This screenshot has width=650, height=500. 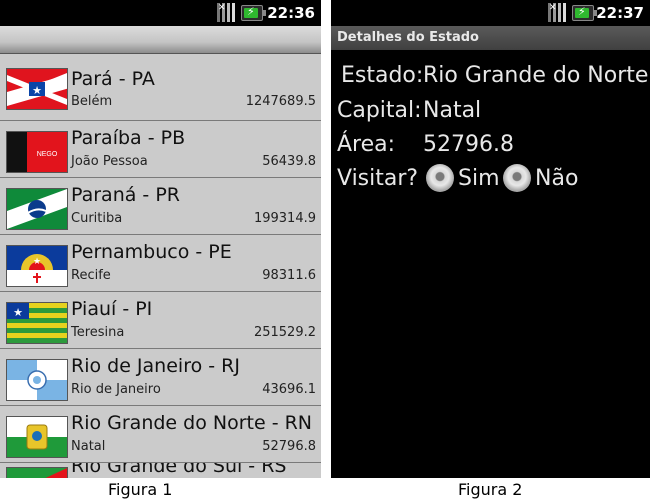 What do you see at coordinates (379, 110) in the screenshot?
I see `capital-label: Capital:` at bounding box center [379, 110].